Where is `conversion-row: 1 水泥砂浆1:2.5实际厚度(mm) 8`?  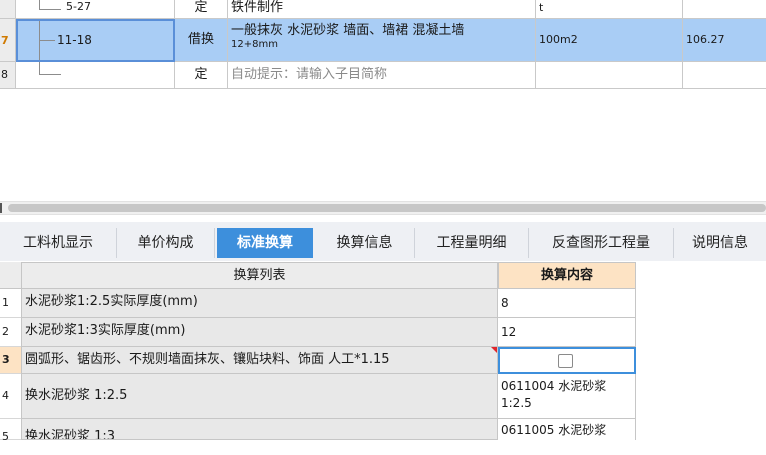
conversion-row: 1 水泥砂浆1:2.5实际厚度(mm) 8 is located at coordinates (318, 303).